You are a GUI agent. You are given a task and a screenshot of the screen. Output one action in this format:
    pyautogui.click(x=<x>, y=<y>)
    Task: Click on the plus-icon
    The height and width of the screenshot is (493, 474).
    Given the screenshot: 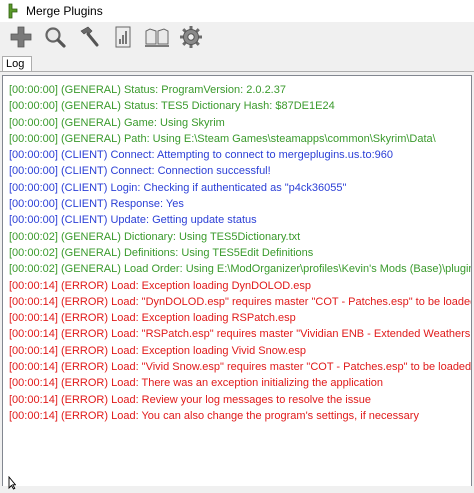 What is the action you would take?
    pyautogui.click(x=21, y=37)
    